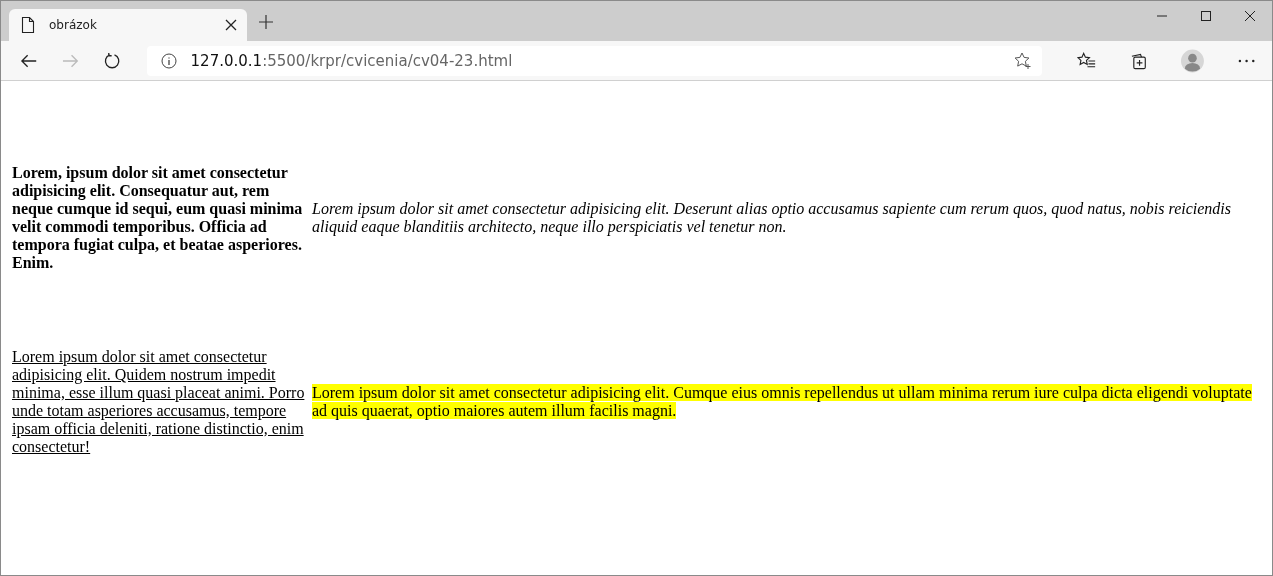 The height and width of the screenshot is (576, 1273). I want to click on paragraph-text: Lorem ipsum dolor sit amet consectetur adipisicing elit. Quidem nostrum impedit minima, esse illum quasi placeat animi. Porro unde totam asperiores accusamus, tempore ipsam officia deleniti, ratione distinctio, enim consectetur!, so click(159, 402).